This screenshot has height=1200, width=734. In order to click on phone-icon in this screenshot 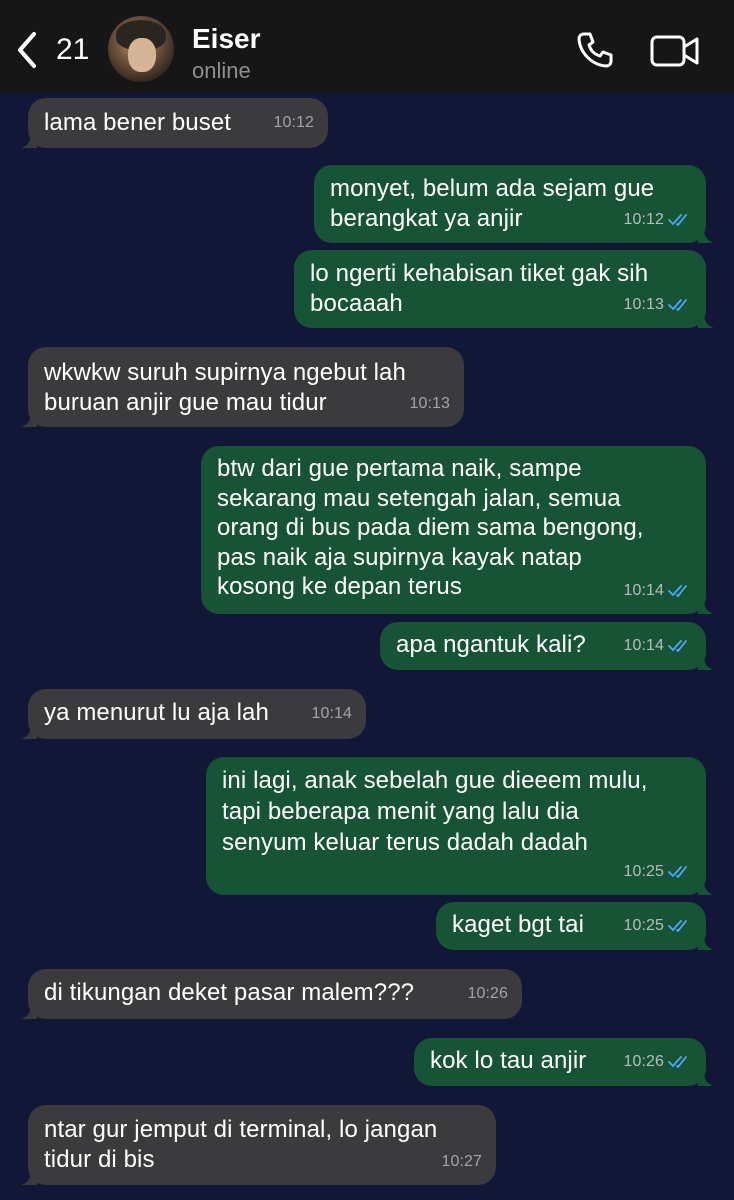, I will do `click(595, 50)`.